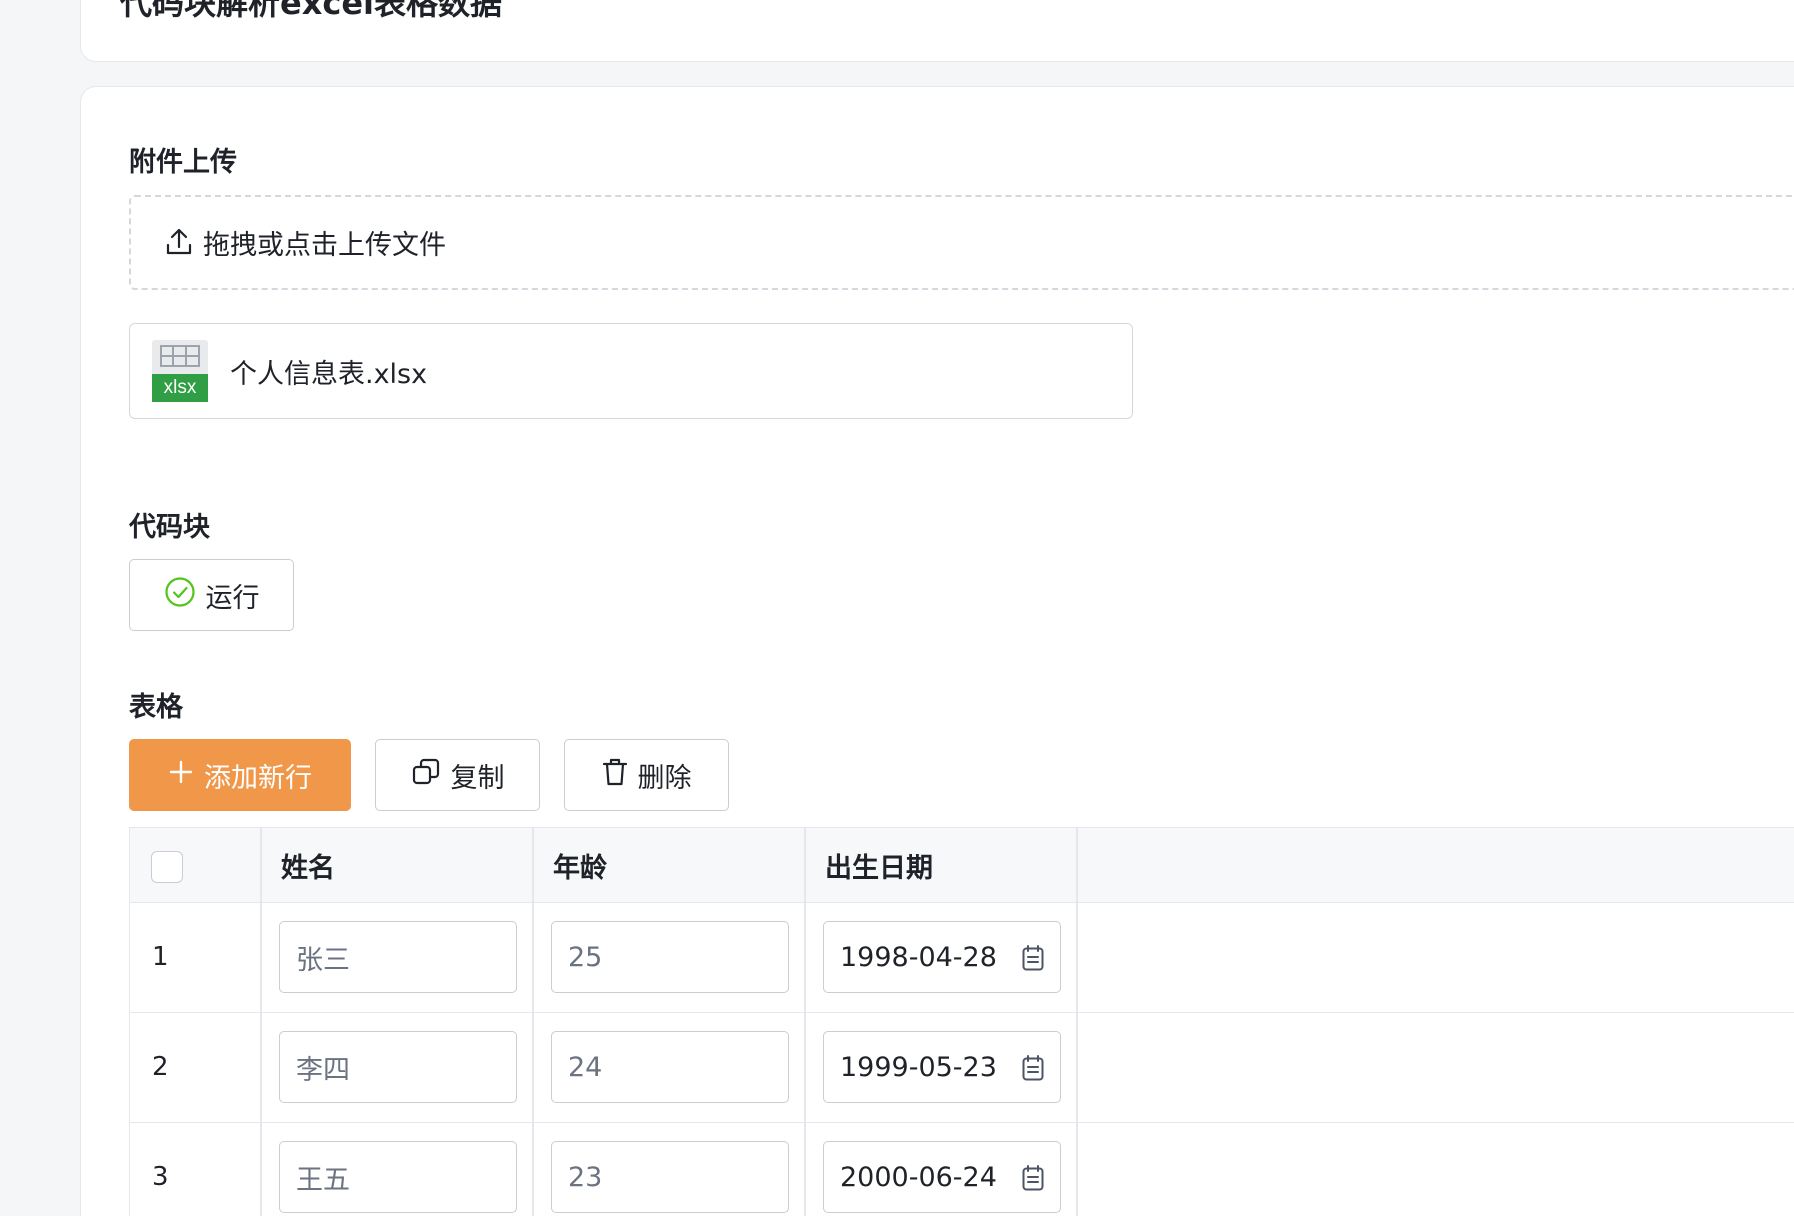  I want to click on birthdate-picker: 2000-06-24, so click(942, 1177).